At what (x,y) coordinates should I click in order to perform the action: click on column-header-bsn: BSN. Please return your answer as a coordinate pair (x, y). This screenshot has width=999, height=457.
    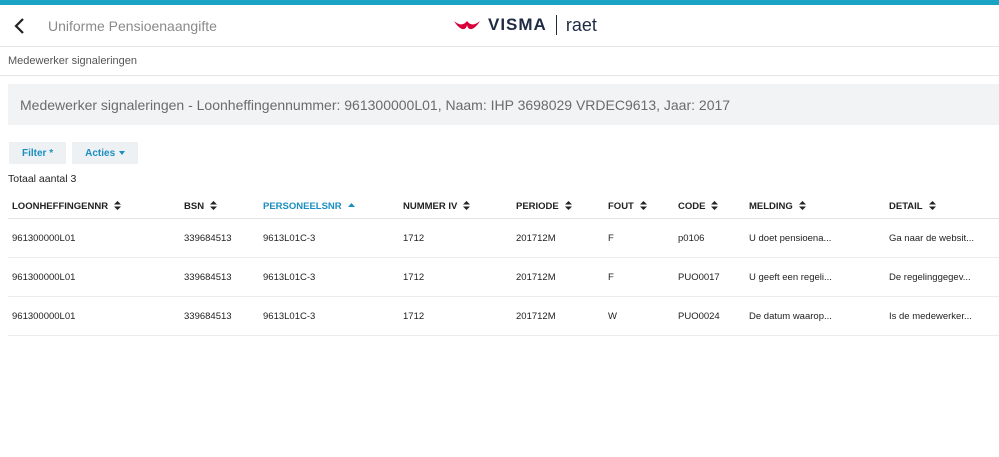
    Looking at the image, I should click on (219, 206).